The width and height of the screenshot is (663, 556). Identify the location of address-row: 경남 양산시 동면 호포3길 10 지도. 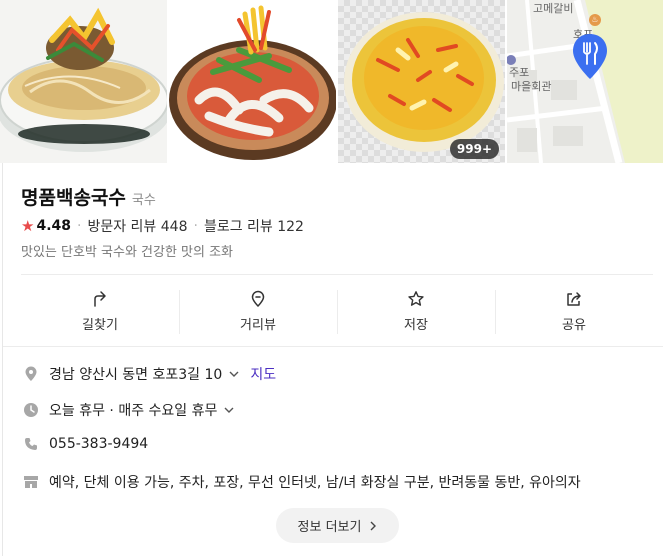
(149, 374).